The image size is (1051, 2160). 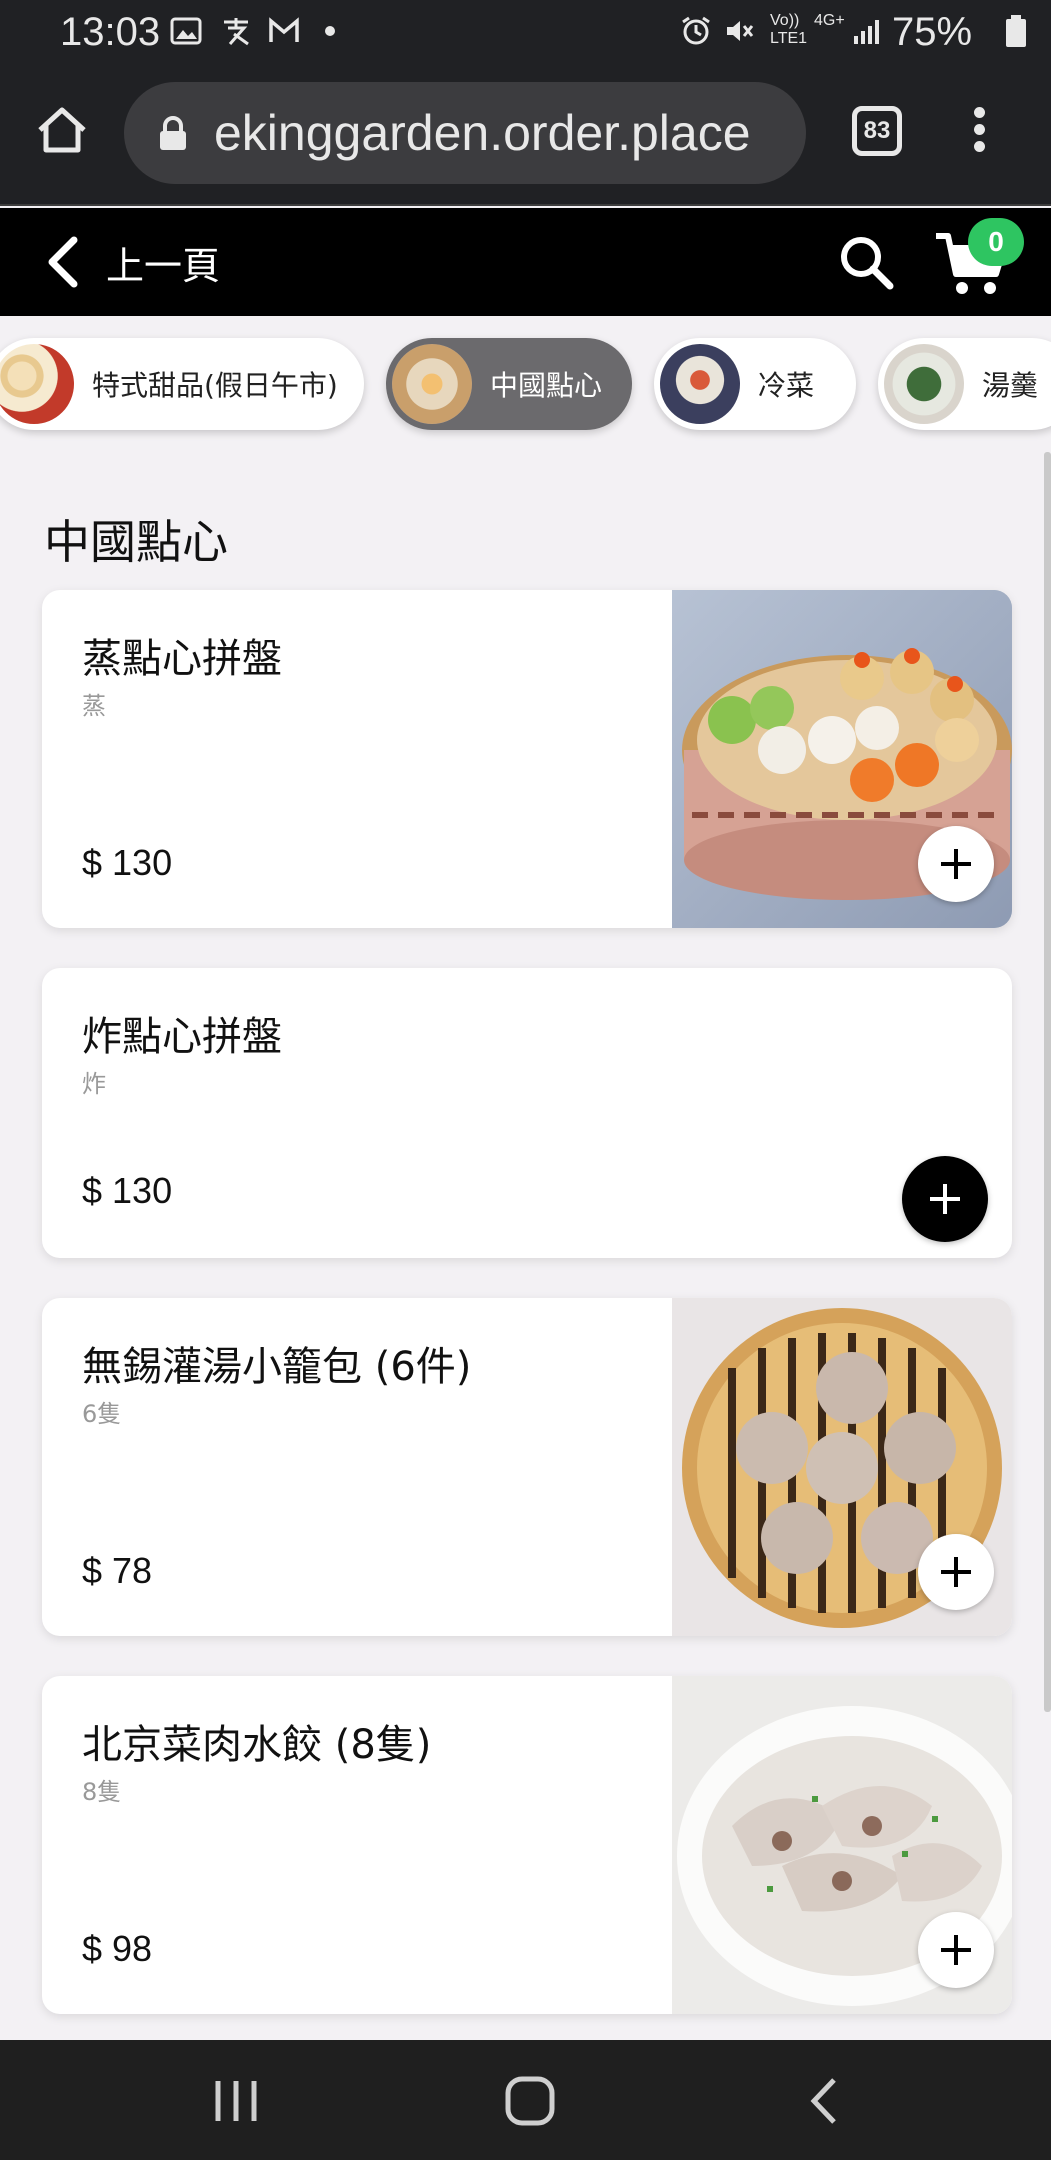 What do you see at coordinates (829, 20) in the screenshot?
I see `network-type: 4G+` at bounding box center [829, 20].